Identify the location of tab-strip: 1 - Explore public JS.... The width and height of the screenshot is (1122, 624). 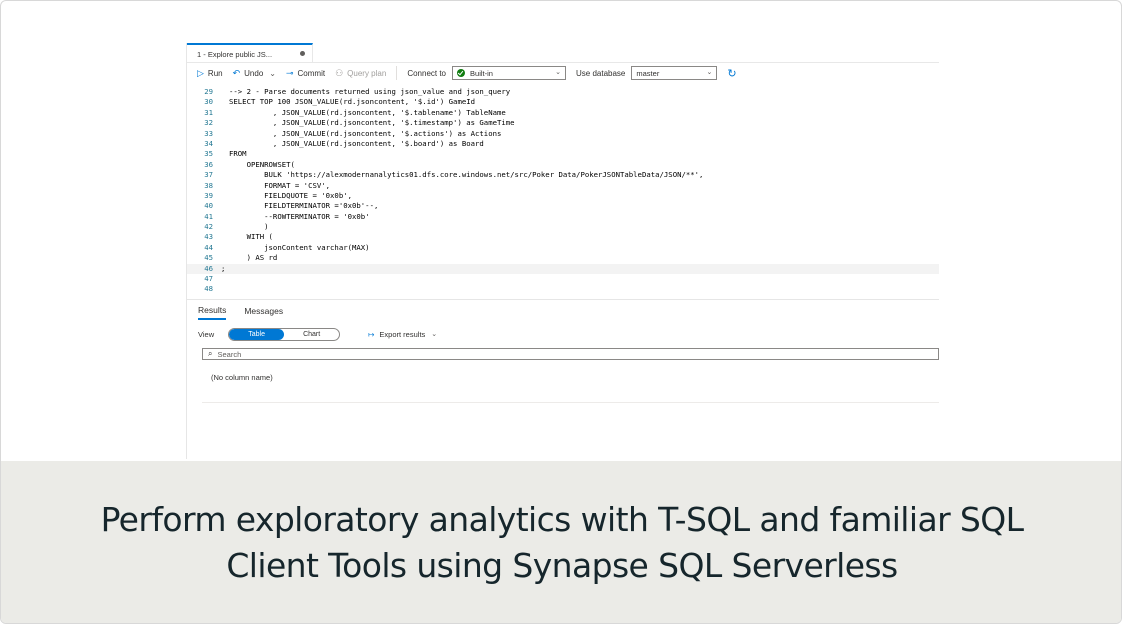
(563, 53).